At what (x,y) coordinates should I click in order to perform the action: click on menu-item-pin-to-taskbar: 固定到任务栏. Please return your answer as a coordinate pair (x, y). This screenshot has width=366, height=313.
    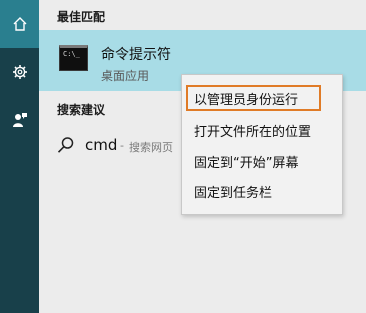
    Looking at the image, I should click on (233, 191).